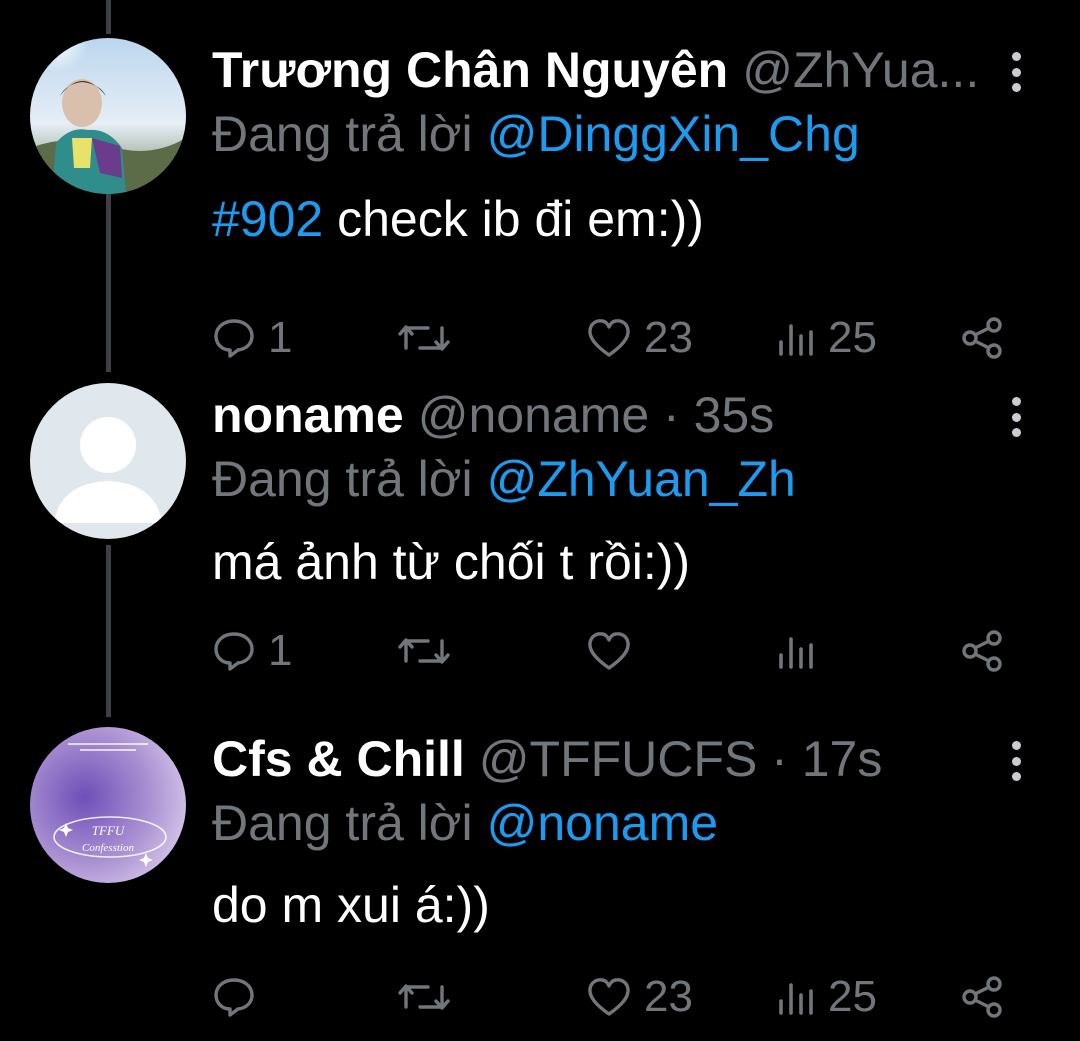 The width and height of the screenshot is (1080, 1041). What do you see at coordinates (673, 134) in the screenshot?
I see `mention-link: @DinggXin_Chg` at bounding box center [673, 134].